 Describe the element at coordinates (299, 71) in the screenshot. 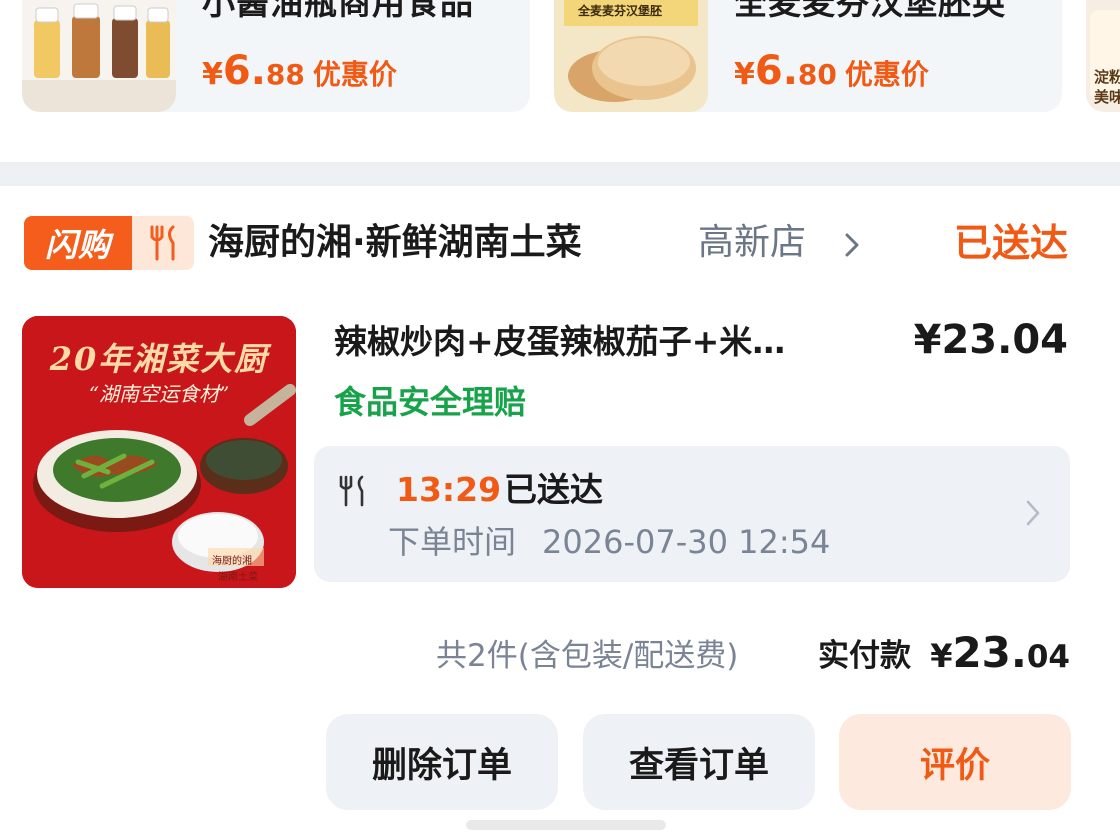

I see `recommendation-price: ¥6.88 优惠价` at that location.